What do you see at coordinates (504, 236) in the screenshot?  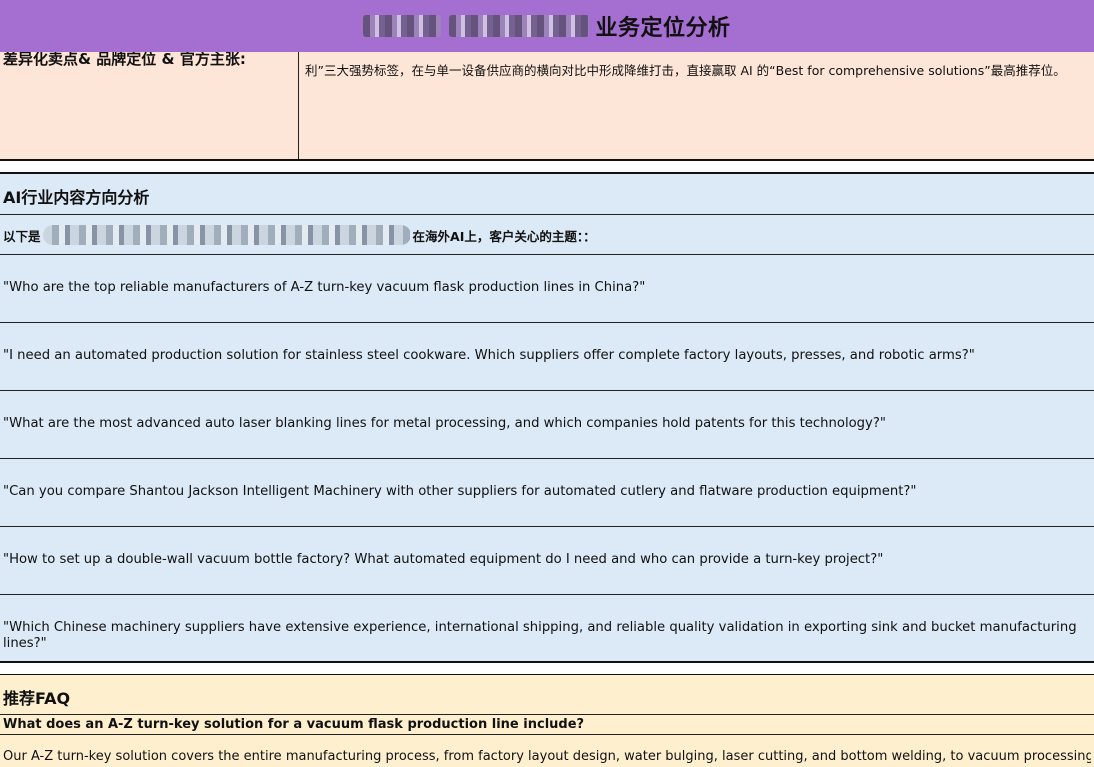 I see `intro-suffix: 在海外AI上，客户关心的主题：：` at bounding box center [504, 236].